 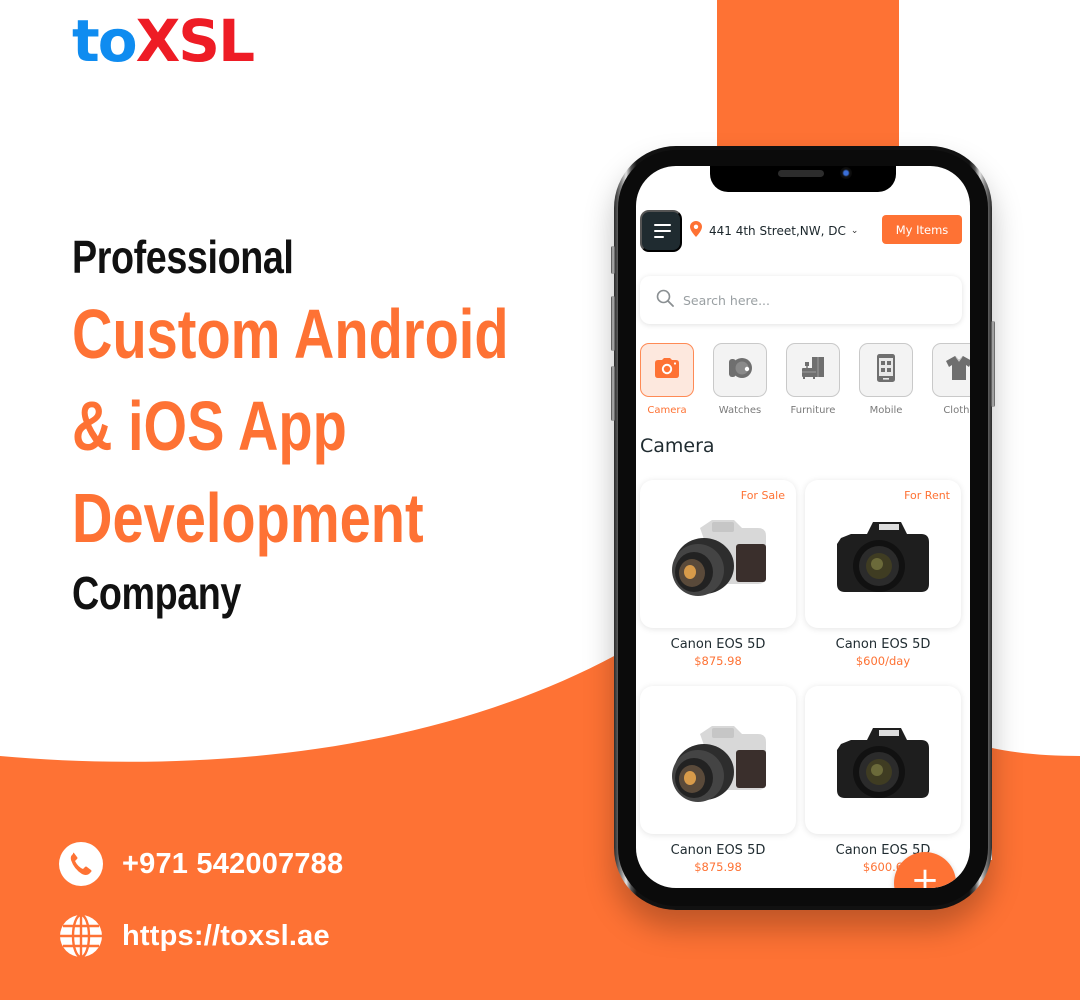 I want to click on phone-icon, so click(x=81, y=864).